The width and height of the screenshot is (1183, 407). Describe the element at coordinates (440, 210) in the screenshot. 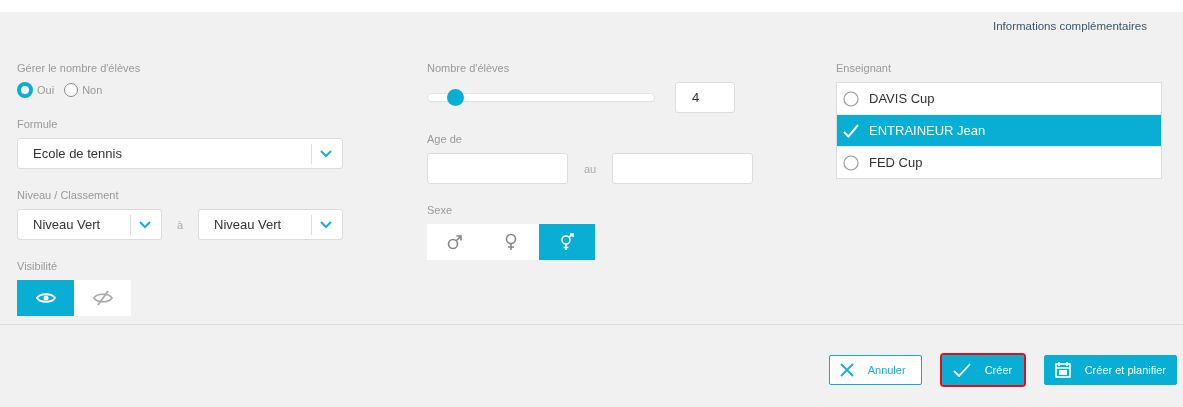

I see `field-label: Sexe` at that location.